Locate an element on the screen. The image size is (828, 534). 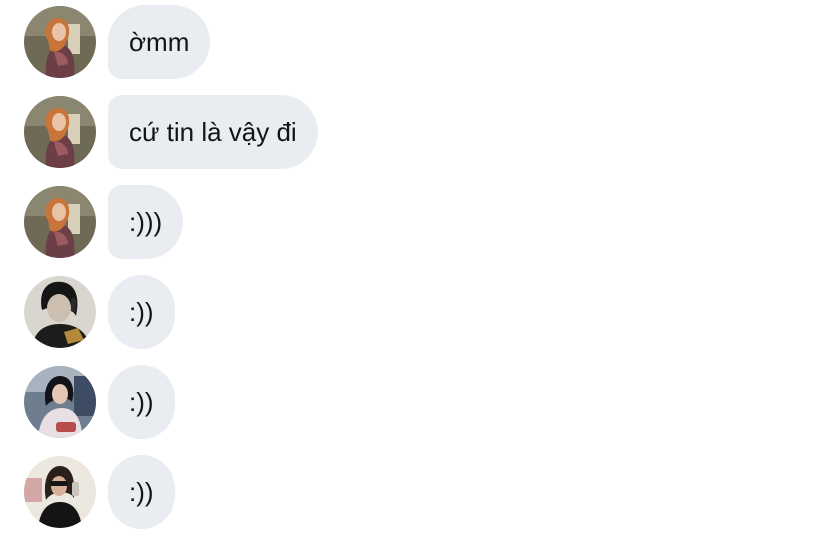
message-row: cứ tin là vậy đi is located at coordinates (414, 132).